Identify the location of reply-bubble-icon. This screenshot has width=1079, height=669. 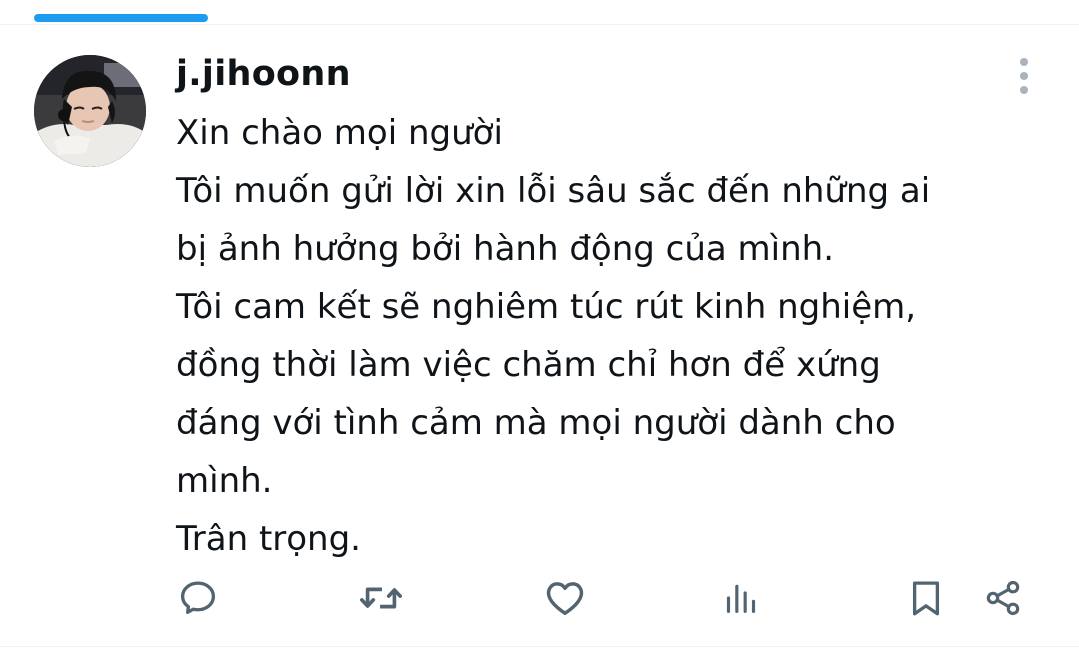
(198, 598).